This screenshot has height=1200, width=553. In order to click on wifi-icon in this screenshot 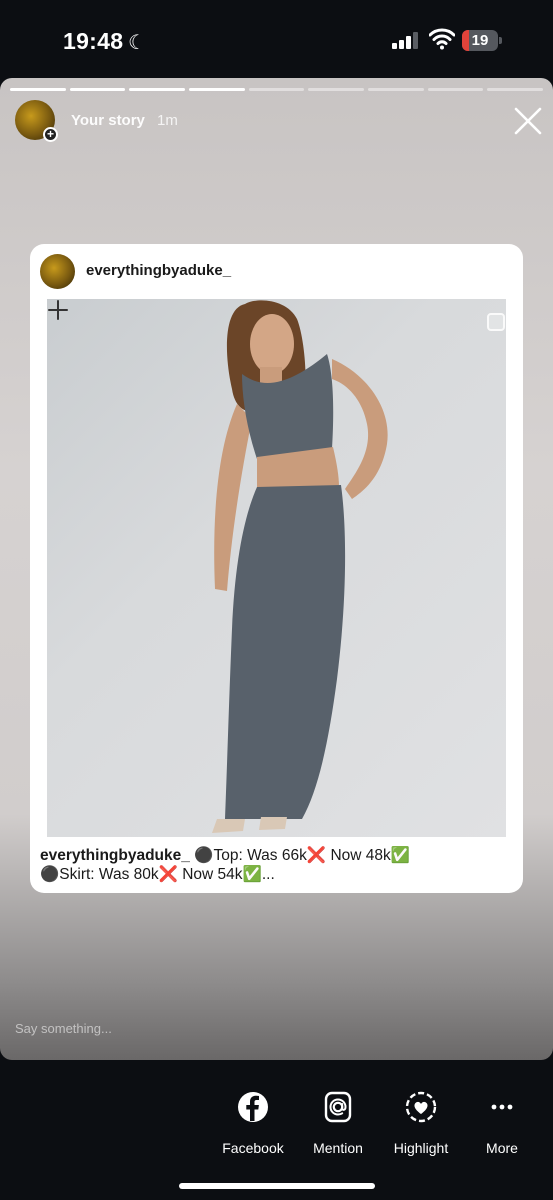, I will do `click(442, 39)`.